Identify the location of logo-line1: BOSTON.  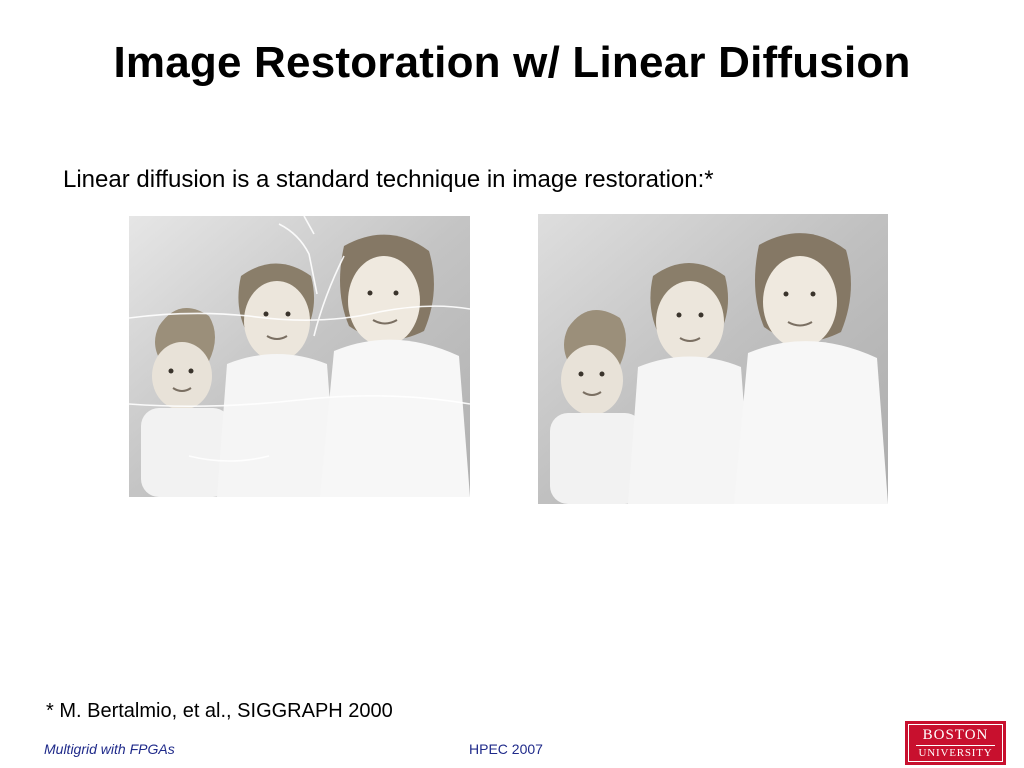
(955, 734).